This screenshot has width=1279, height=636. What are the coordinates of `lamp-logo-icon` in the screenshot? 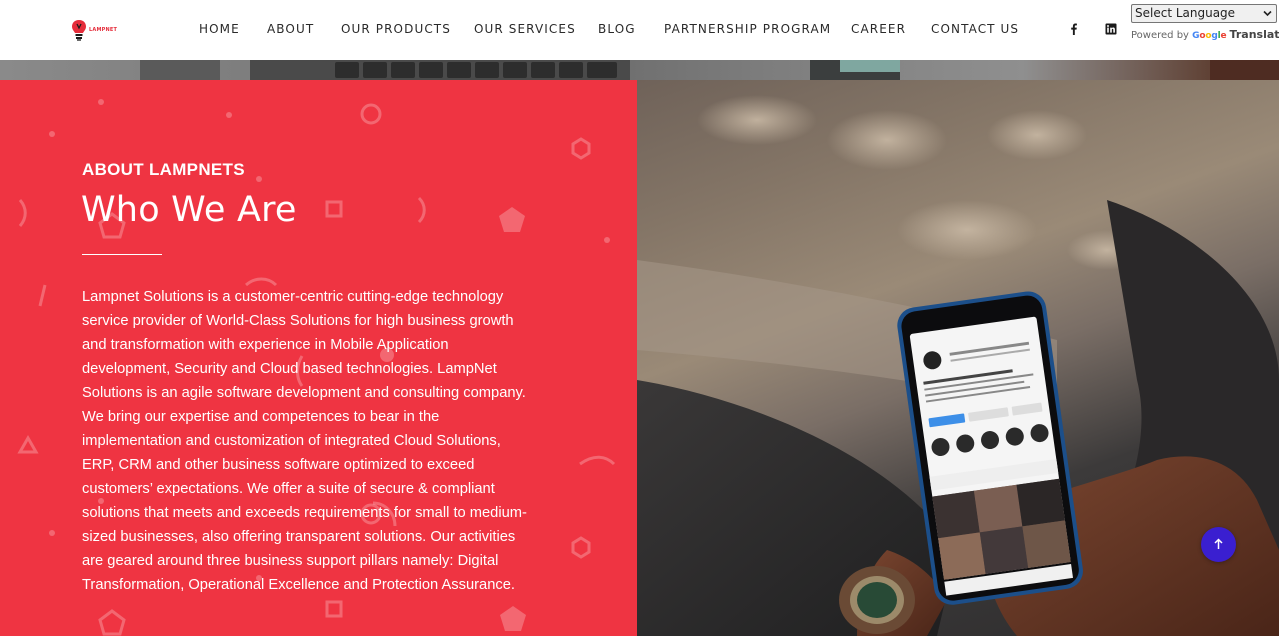 It's located at (79, 30).